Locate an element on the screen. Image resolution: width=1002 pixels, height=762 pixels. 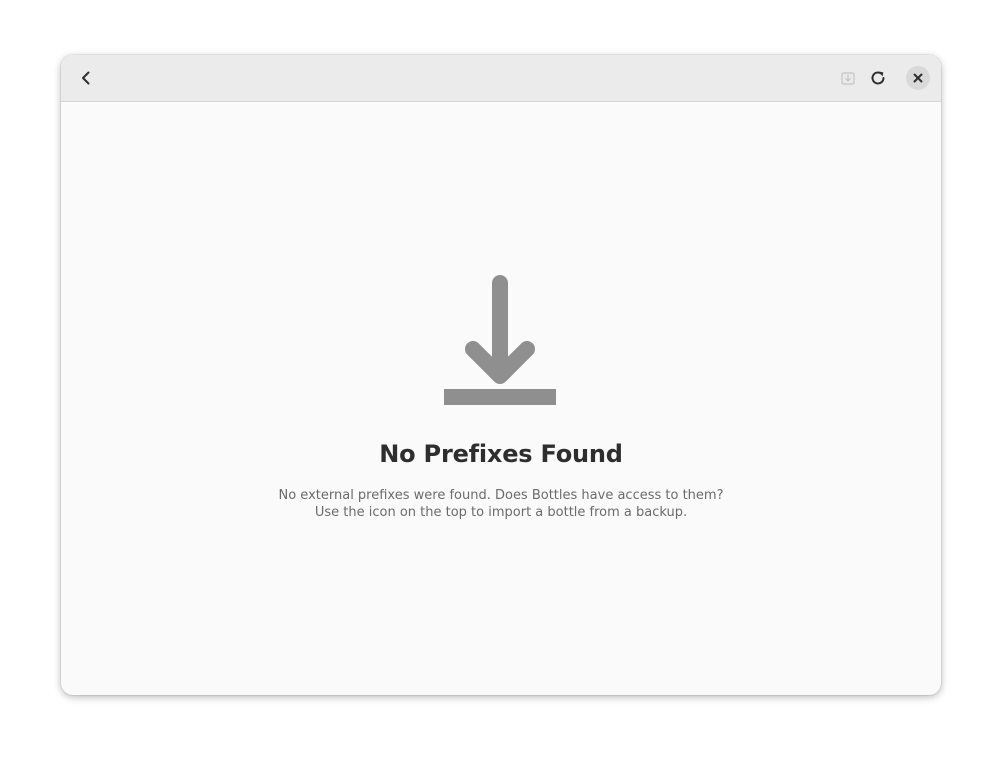
chevron-left-icon is located at coordinates (86, 78).